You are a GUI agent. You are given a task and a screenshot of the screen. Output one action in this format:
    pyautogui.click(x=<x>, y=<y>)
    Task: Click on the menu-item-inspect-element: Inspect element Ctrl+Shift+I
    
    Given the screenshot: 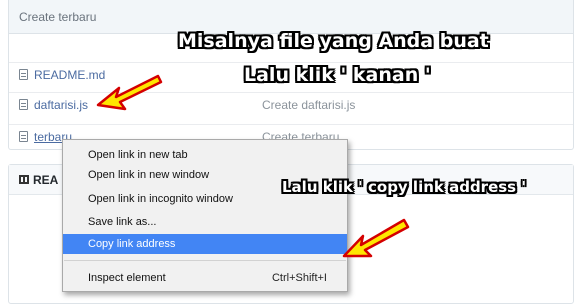 What is the action you would take?
    pyautogui.click(x=205, y=278)
    